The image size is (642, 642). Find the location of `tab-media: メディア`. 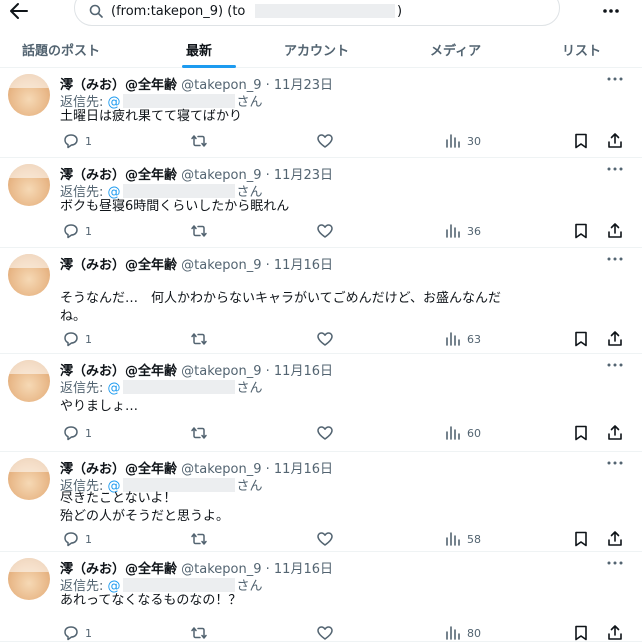

tab-media: メディア is located at coordinates (455, 49).